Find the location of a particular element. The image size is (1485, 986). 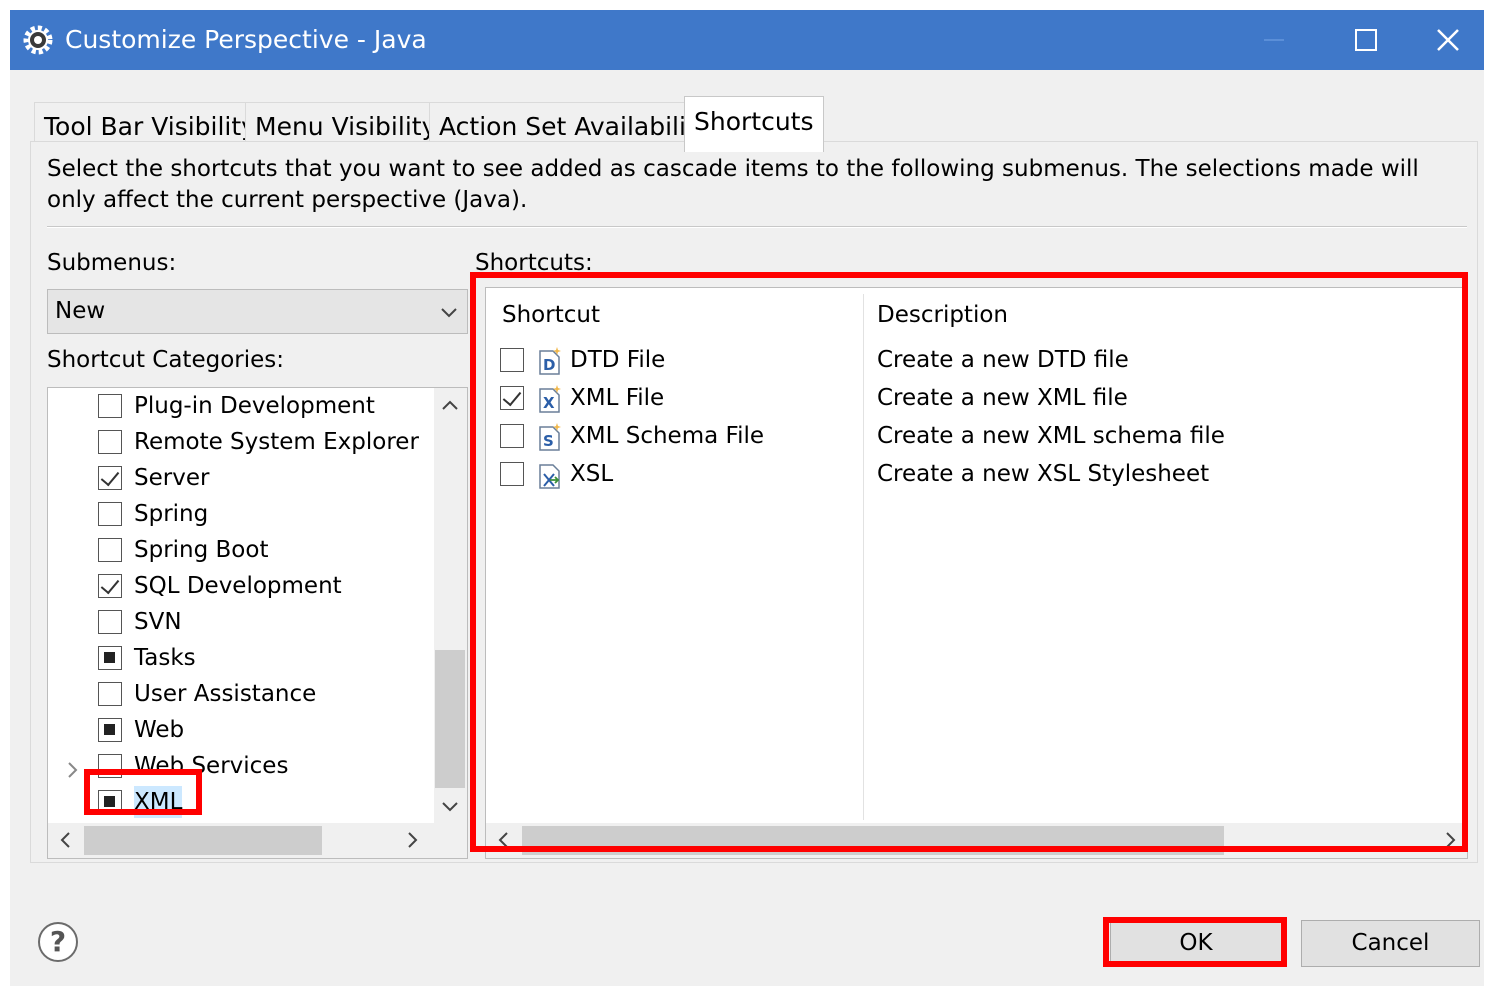

category-label: XML is located at coordinates (158, 802).